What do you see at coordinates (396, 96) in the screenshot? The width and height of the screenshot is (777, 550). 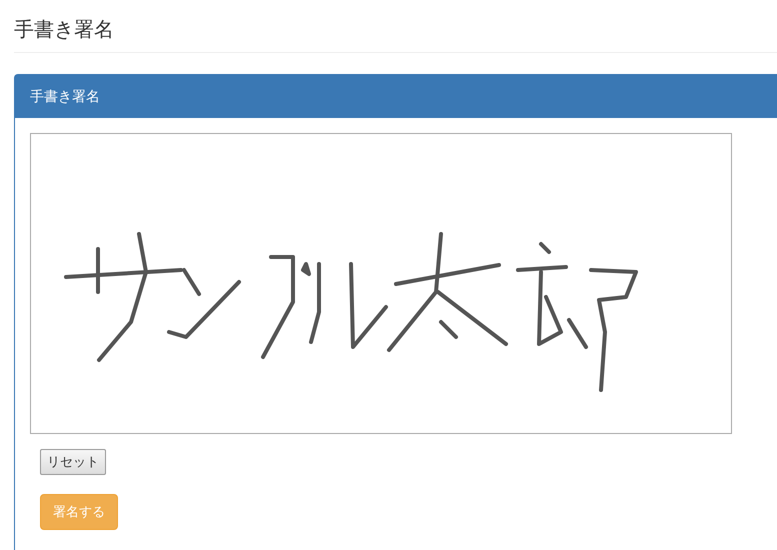 I see `panel-title: 手書き署名` at bounding box center [396, 96].